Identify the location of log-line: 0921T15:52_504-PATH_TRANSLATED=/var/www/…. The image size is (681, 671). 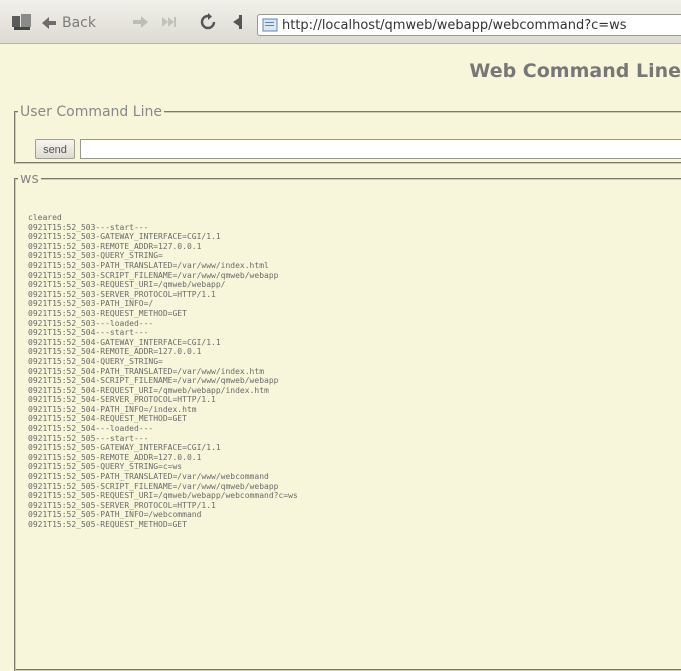
(146, 371).